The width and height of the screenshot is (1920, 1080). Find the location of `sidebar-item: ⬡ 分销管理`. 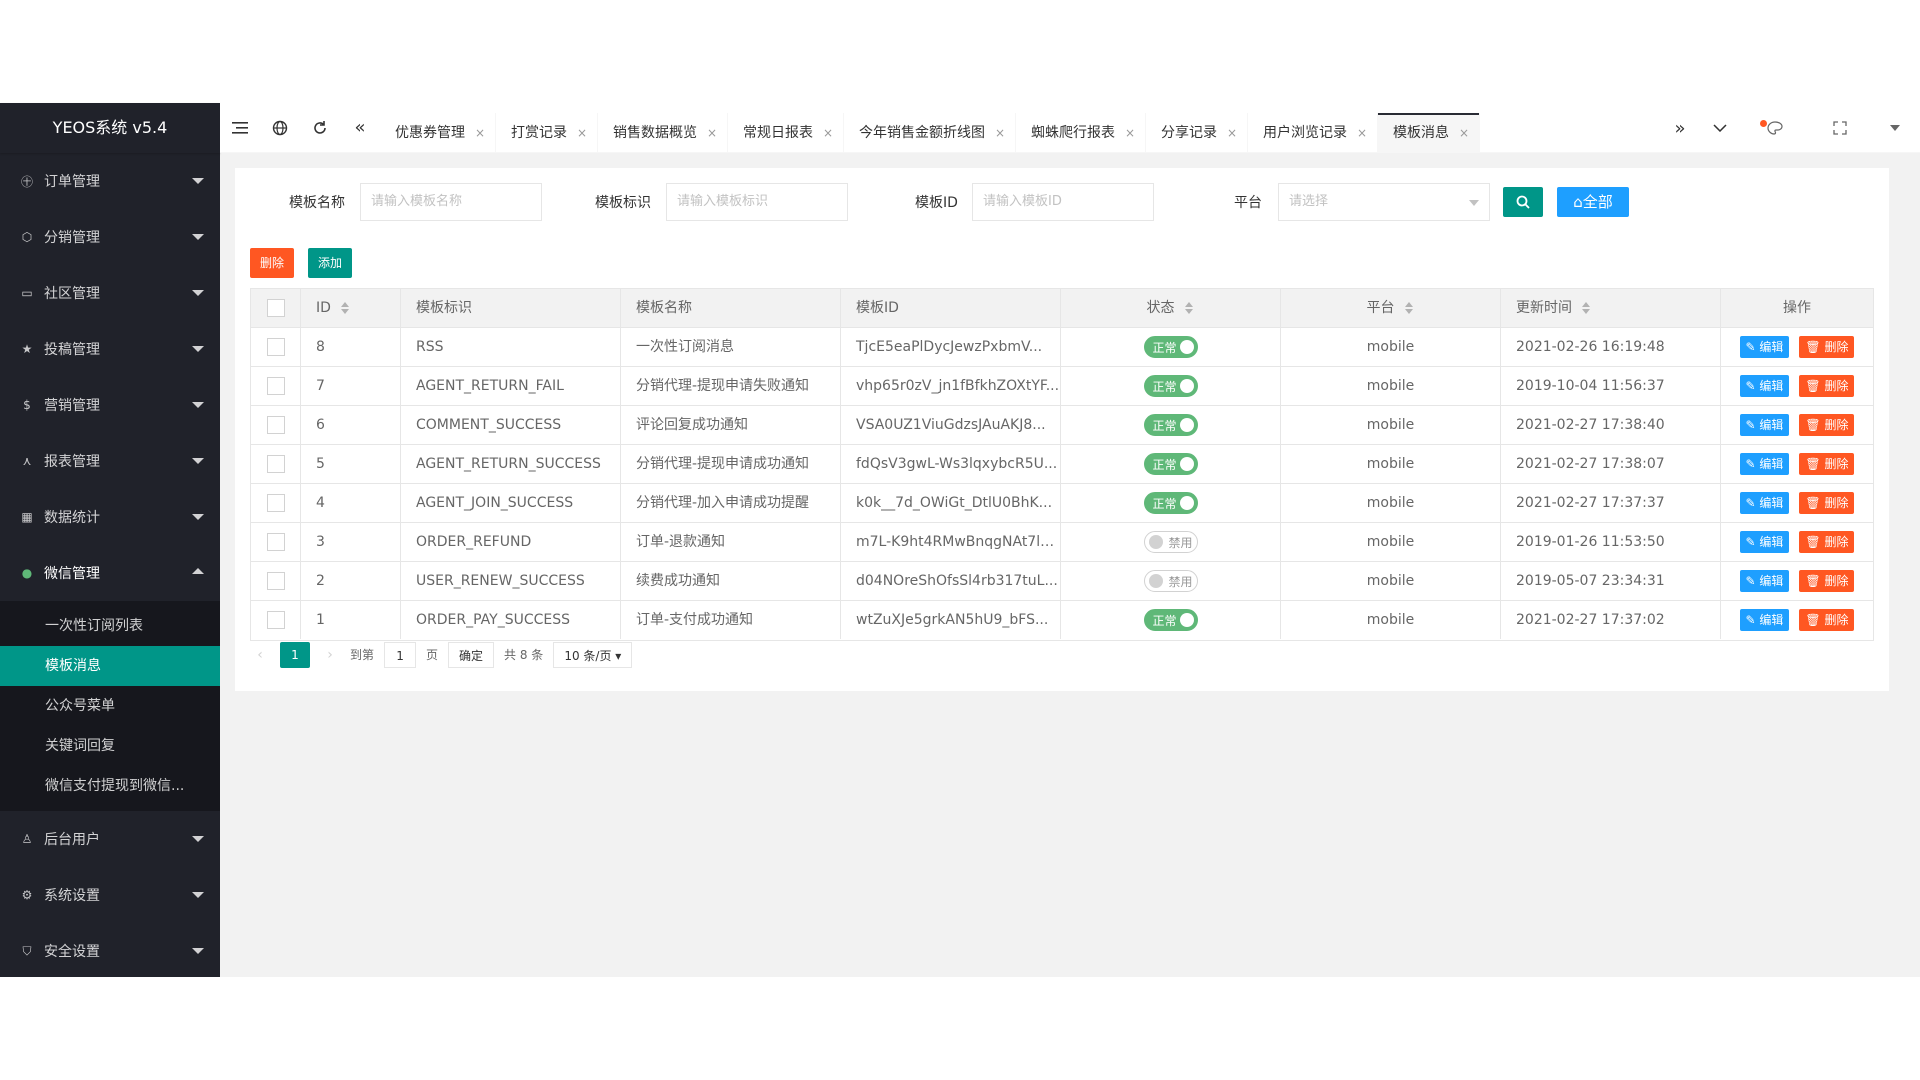

sidebar-item: ⬡ 分销管理 is located at coordinates (110, 237).